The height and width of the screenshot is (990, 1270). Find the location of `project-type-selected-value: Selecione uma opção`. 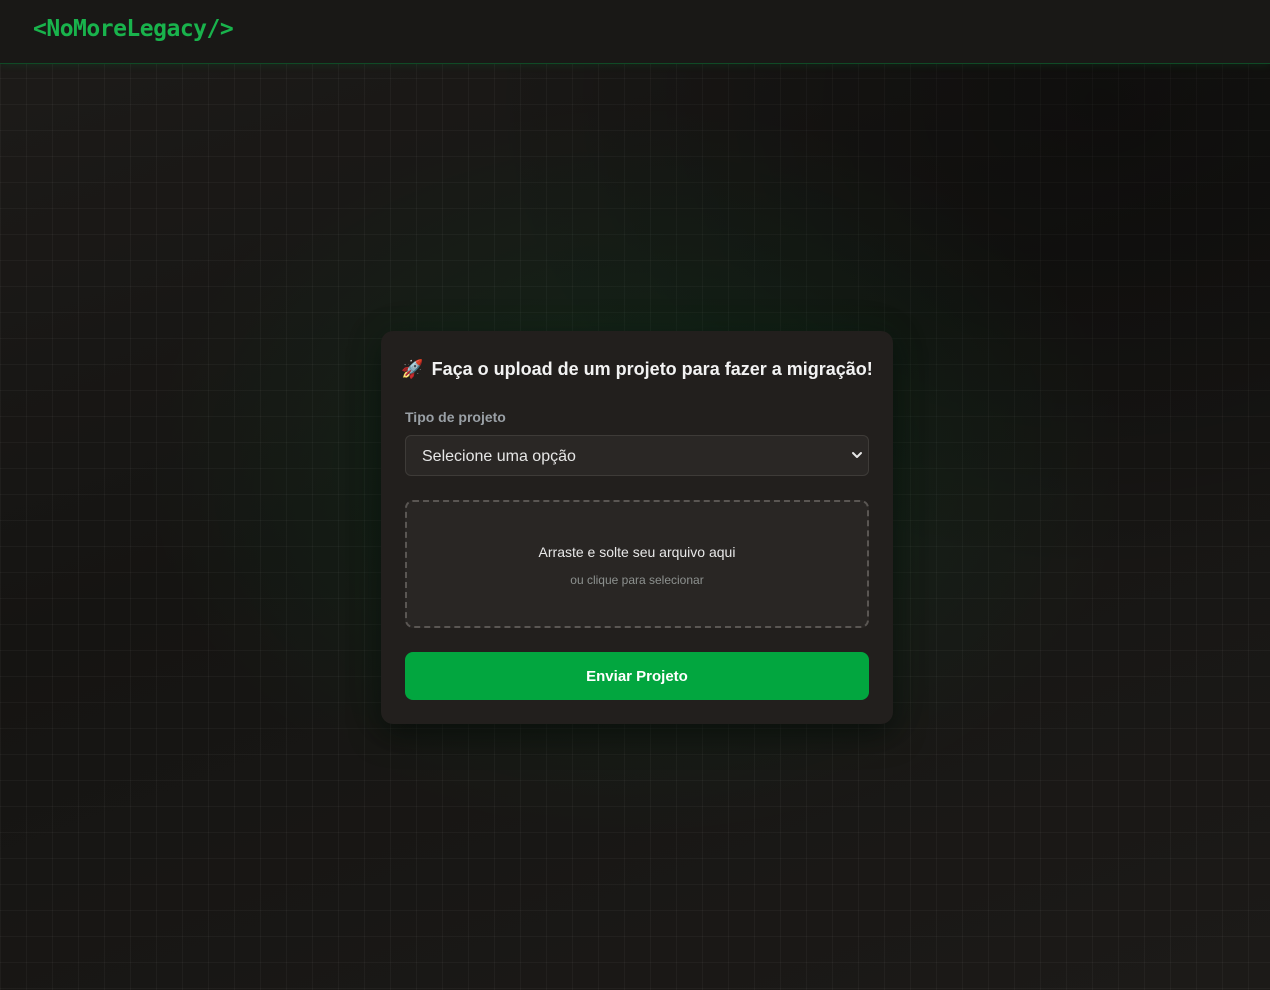

project-type-selected-value: Selecione uma opção is located at coordinates (499, 456).